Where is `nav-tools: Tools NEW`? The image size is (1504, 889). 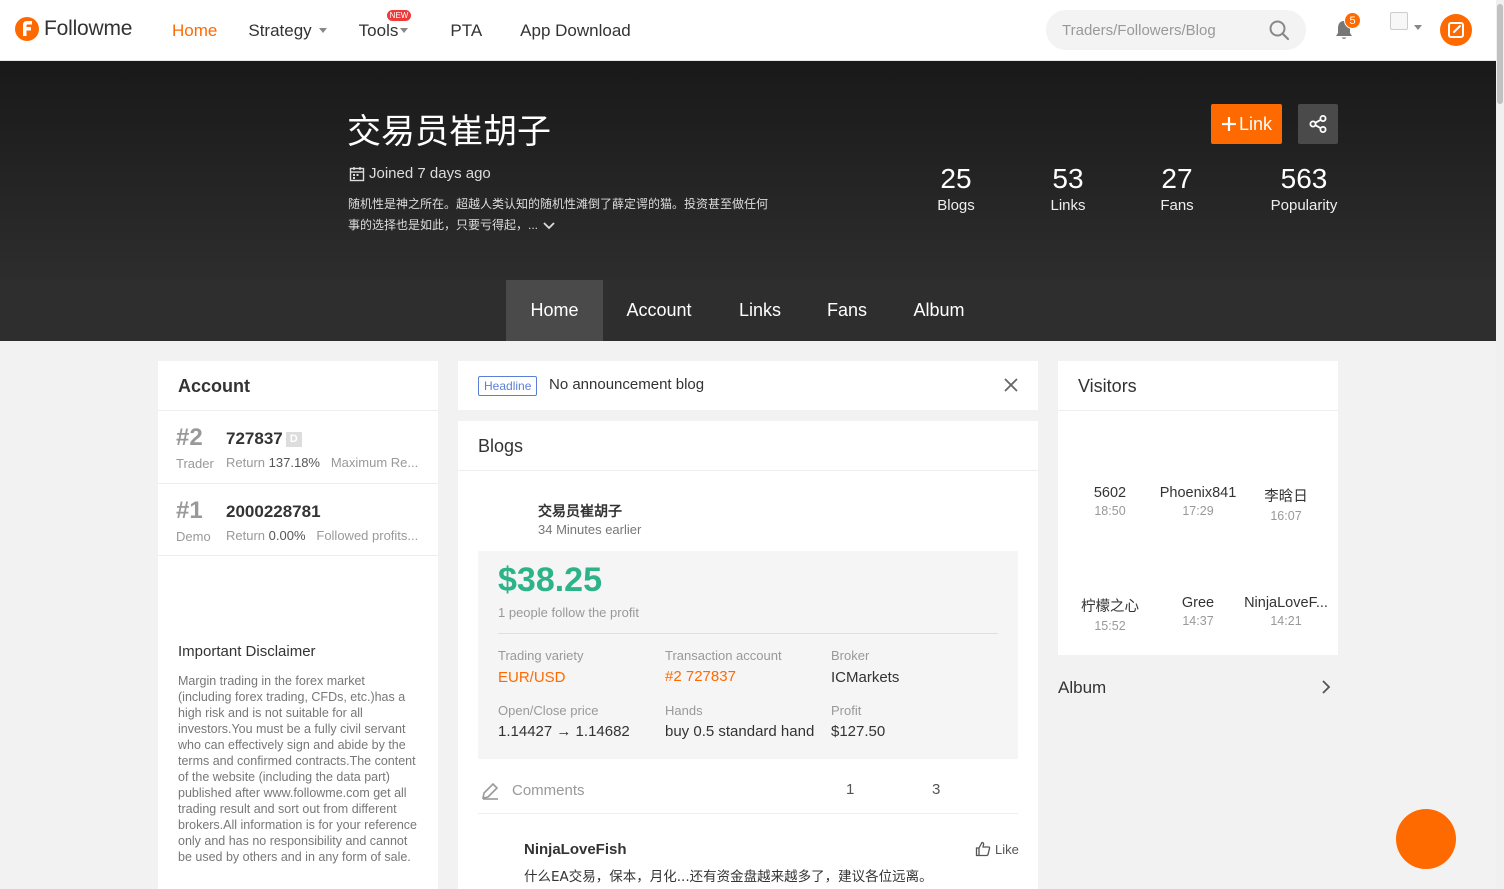
nav-tools: Tools NEW is located at coordinates (385, 30).